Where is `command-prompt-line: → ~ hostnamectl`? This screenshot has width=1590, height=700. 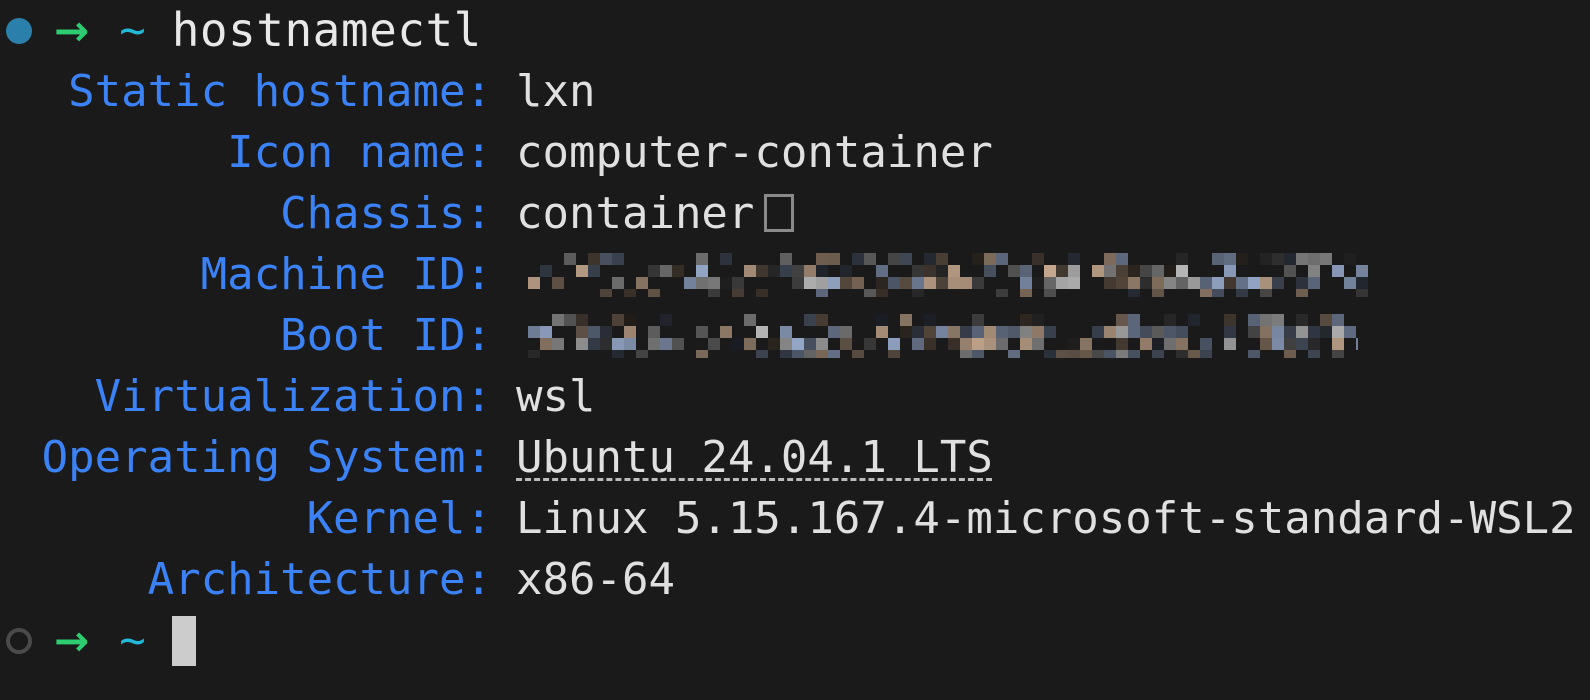 command-prompt-line: → ~ hostnamectl is located at coordinates (795, 30).